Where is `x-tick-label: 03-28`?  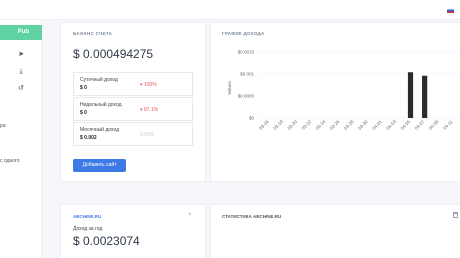 x-tick-label: 03-28 is located at coordinates (349, 125).